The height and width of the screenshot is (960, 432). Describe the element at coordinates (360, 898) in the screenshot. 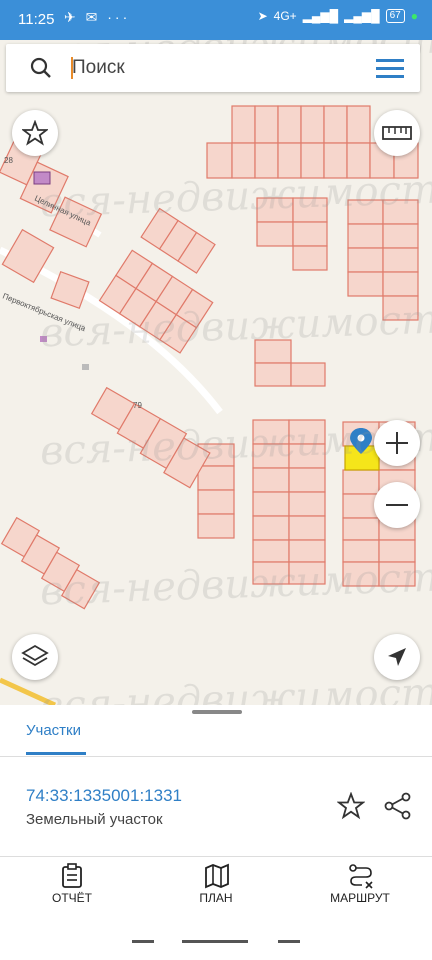

I see `nav-route-label: МАРШРУТ` at that location.